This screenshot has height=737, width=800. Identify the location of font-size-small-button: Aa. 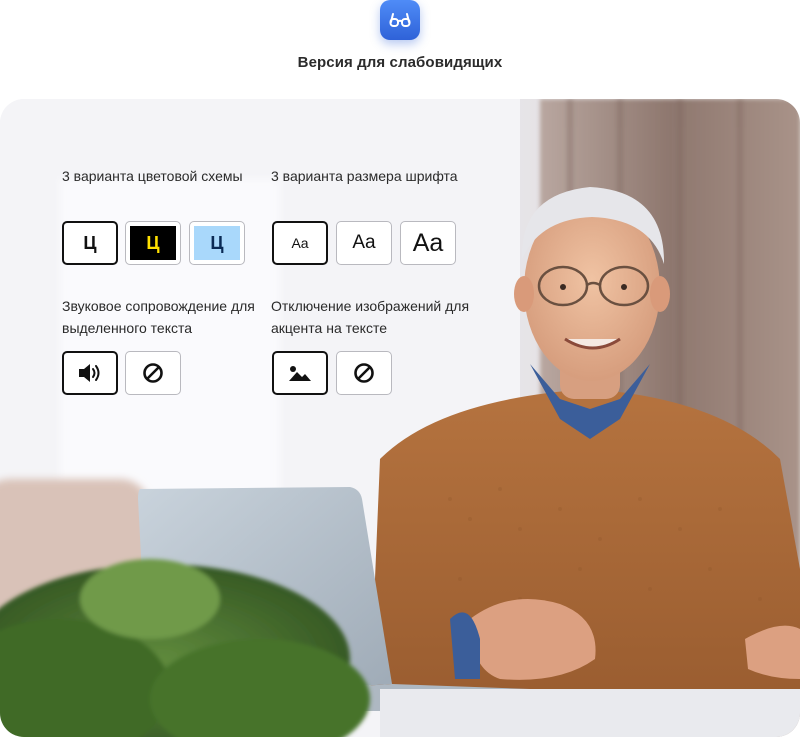
(300, 243).